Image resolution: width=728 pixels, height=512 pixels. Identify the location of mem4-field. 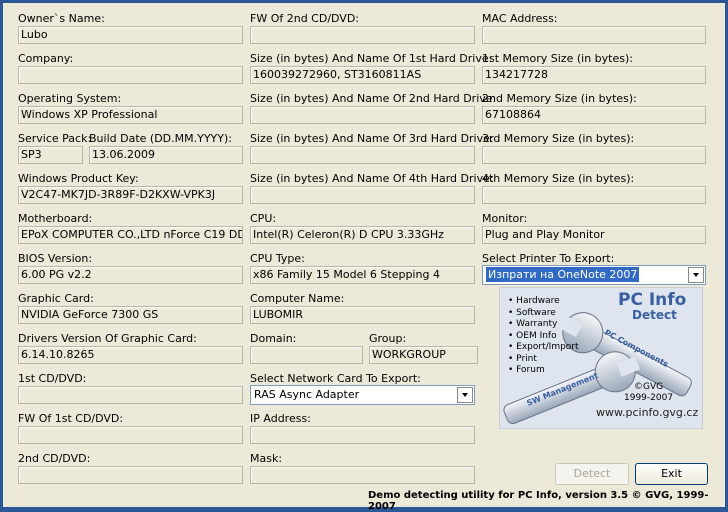
(594, 195).